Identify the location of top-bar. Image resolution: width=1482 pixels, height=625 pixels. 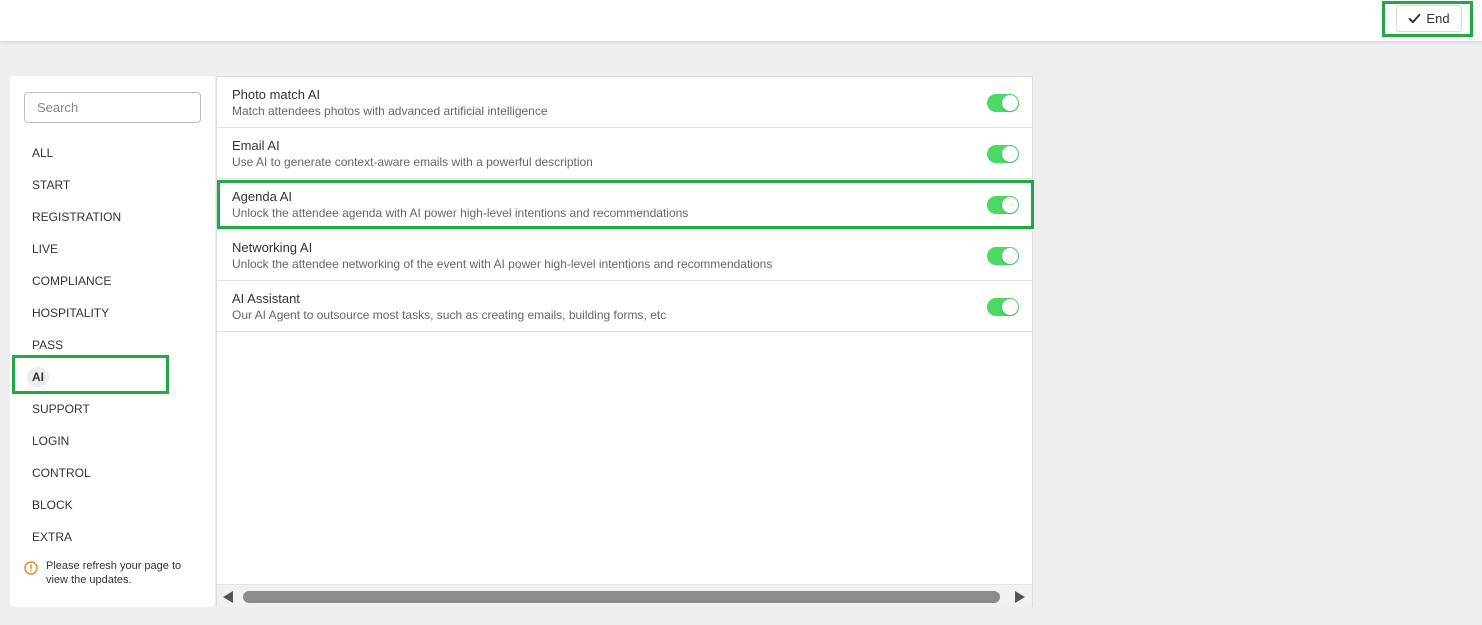
(741, 20).